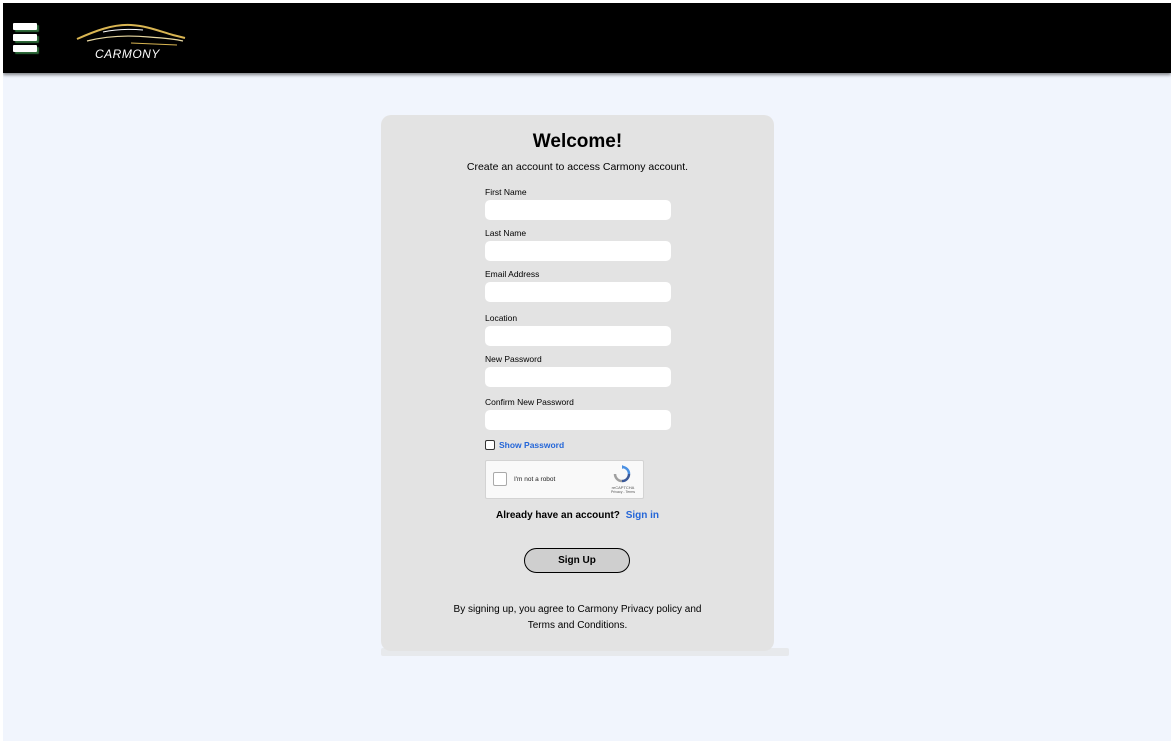 The height and width of the screenshot is (742, 1172). I want to click on new-password-label: New Password, so click(513, 359).